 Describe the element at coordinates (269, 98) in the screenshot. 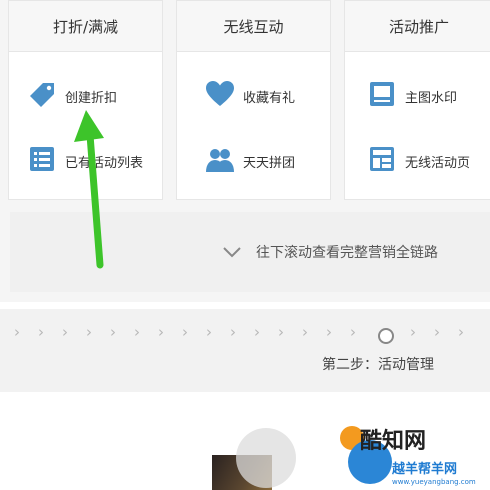

I see `favorite-gift-label: 收藏有礼` at that location.